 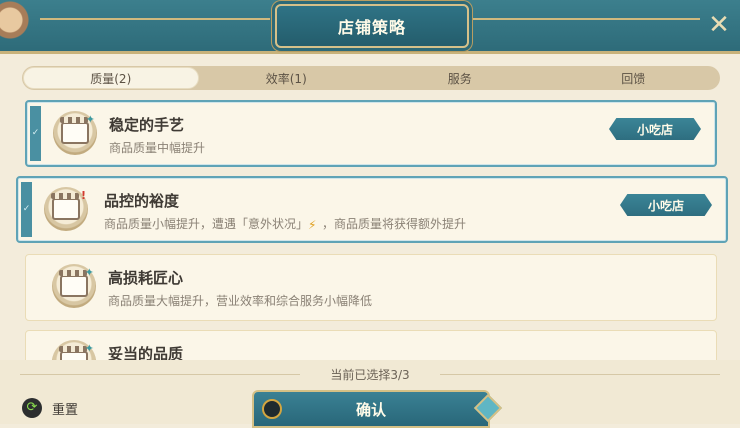 I want to click on character-avatar, so click(x=17, y=27).